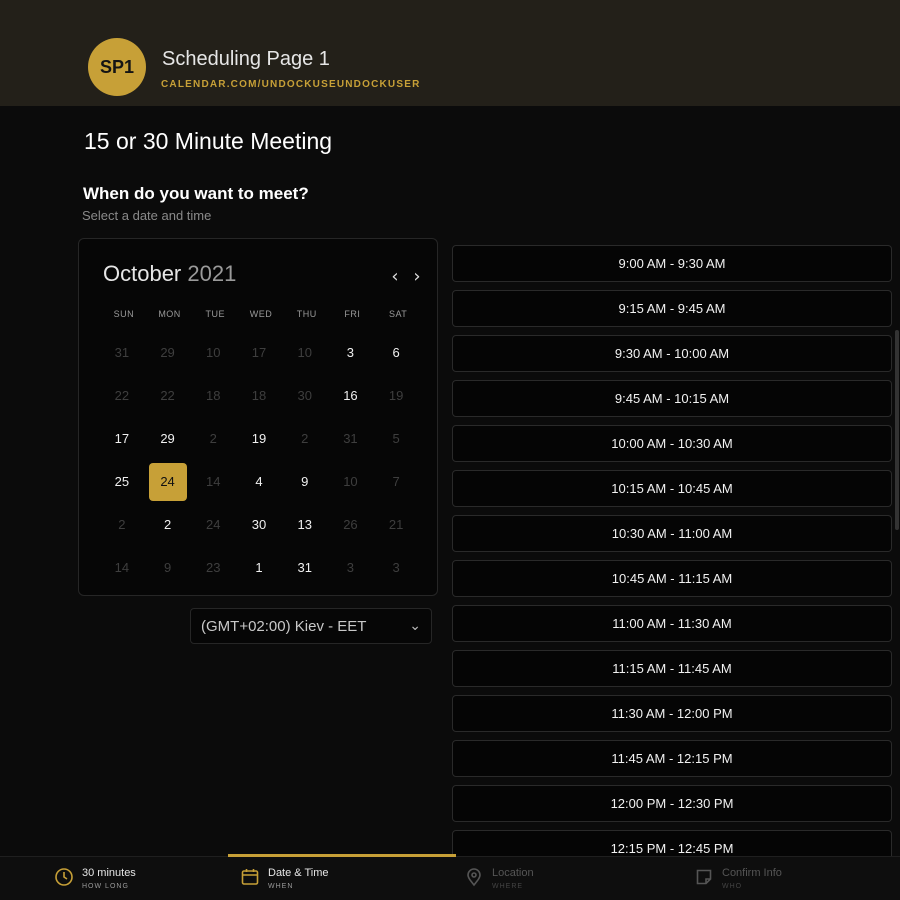 The image size is (900, 900). Describe the element at coordinates (213, 524) in the screenshot. I see `calendar-day-unavailable: 24` at that location.